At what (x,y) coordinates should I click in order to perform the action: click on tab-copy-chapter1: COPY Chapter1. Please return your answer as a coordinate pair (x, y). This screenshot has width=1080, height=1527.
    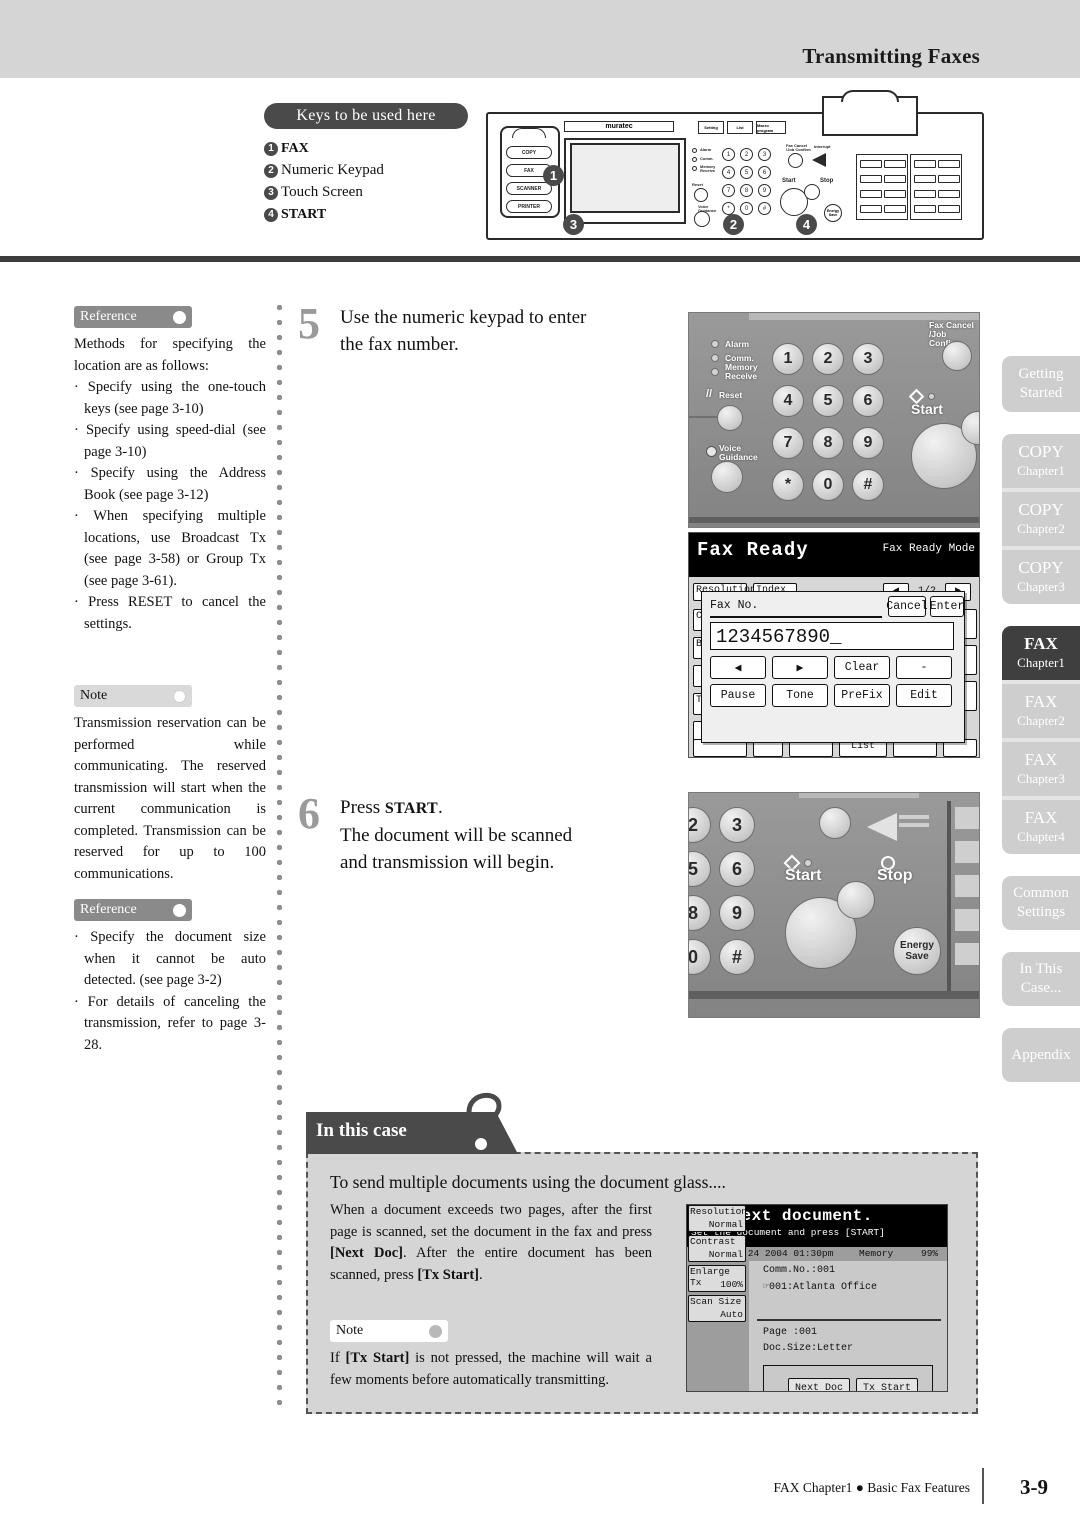
    Looking at the image, I should click on (1041, 461).